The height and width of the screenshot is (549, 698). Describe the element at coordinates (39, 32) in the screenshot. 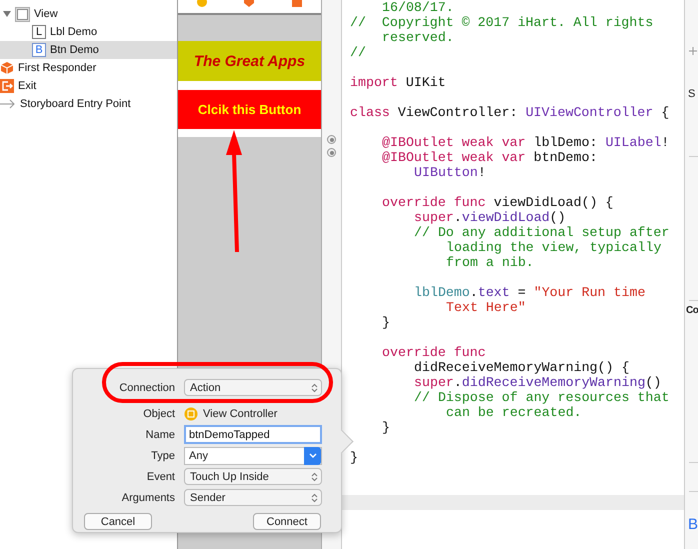

I see `object-type-icon: L` at that location.